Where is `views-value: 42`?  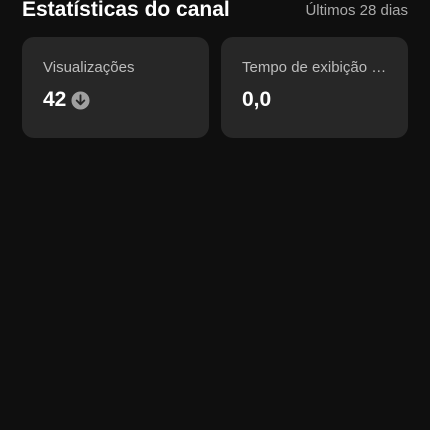 views-value: 42 is located at coordinates (55, 99).